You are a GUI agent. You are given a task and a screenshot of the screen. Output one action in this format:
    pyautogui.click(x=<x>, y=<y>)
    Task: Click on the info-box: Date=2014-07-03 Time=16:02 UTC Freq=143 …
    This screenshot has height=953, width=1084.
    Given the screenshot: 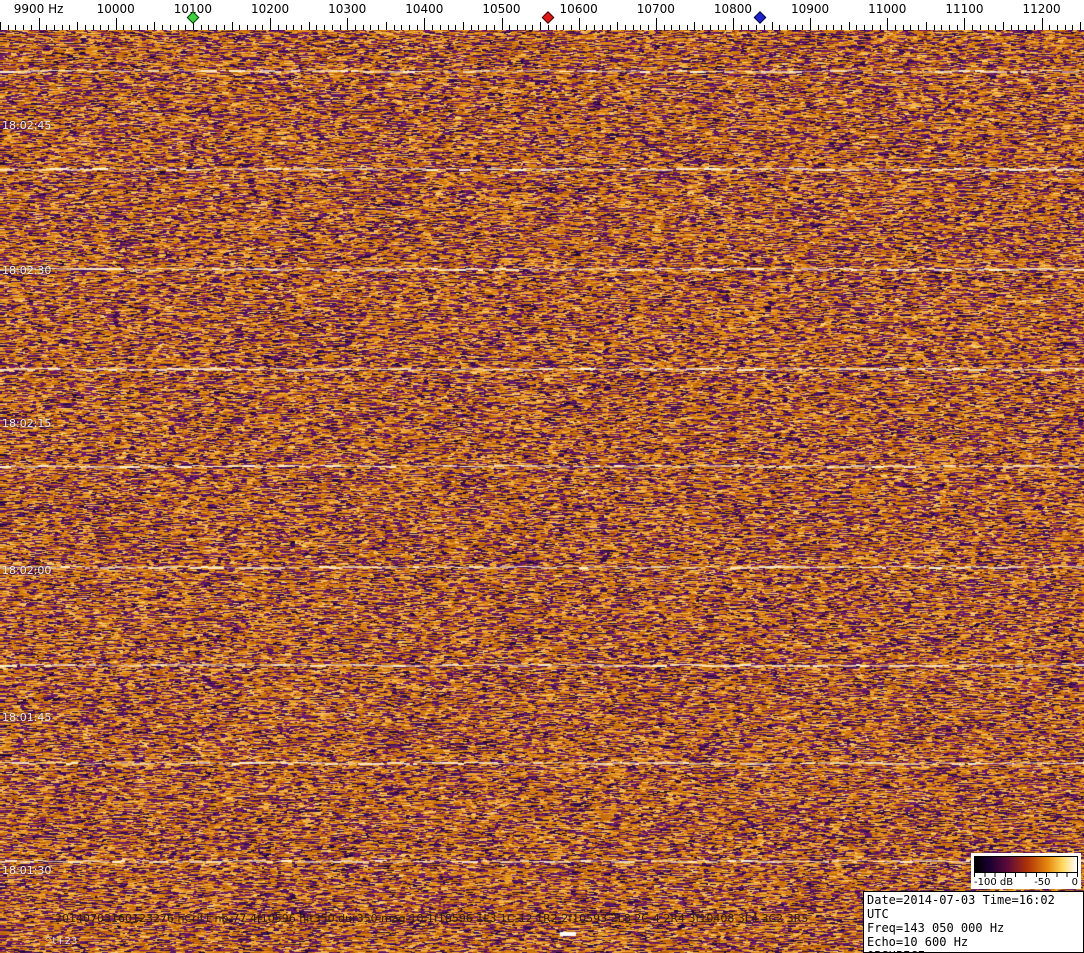 What is the action you would take?
    pyautogui.click(x=973, y=922)
    